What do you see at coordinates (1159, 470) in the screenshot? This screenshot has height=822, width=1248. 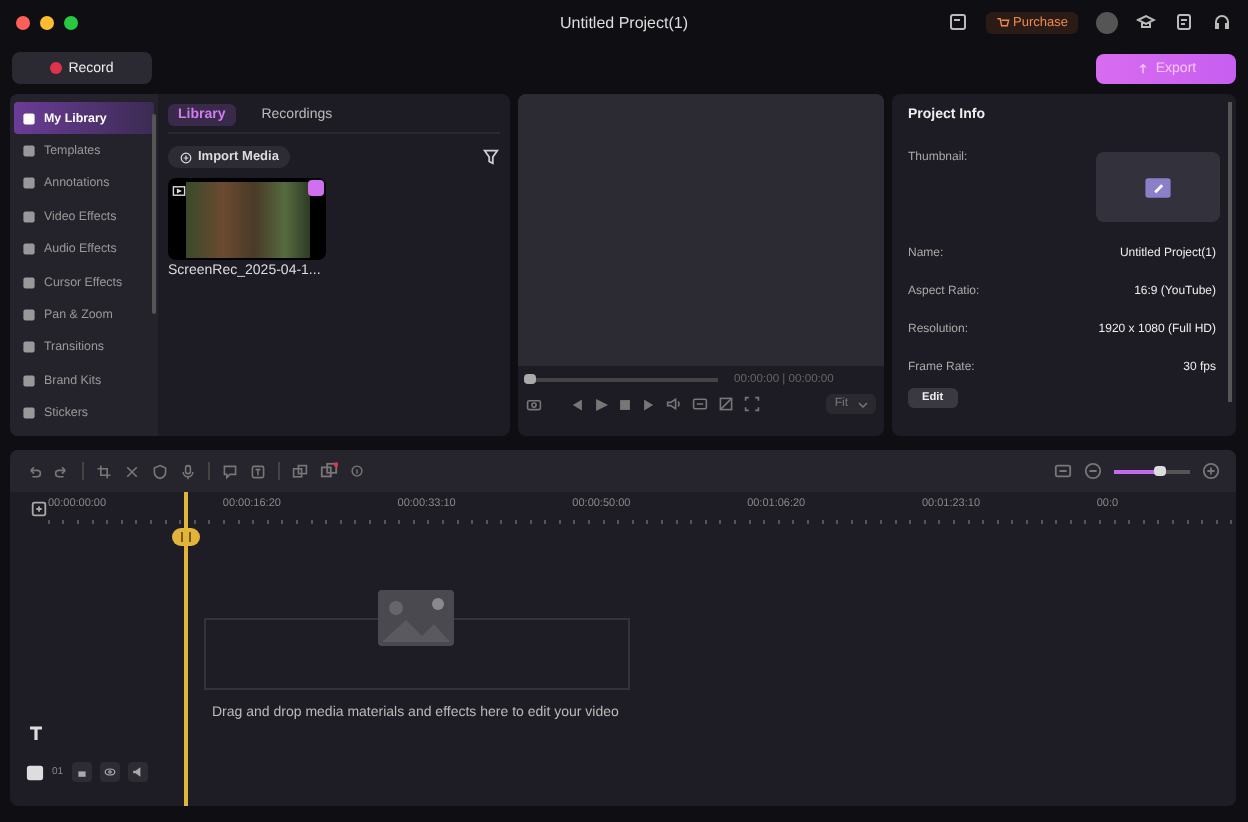 I see `zoom-slider-thumb` at bounding box center [1159, 470].